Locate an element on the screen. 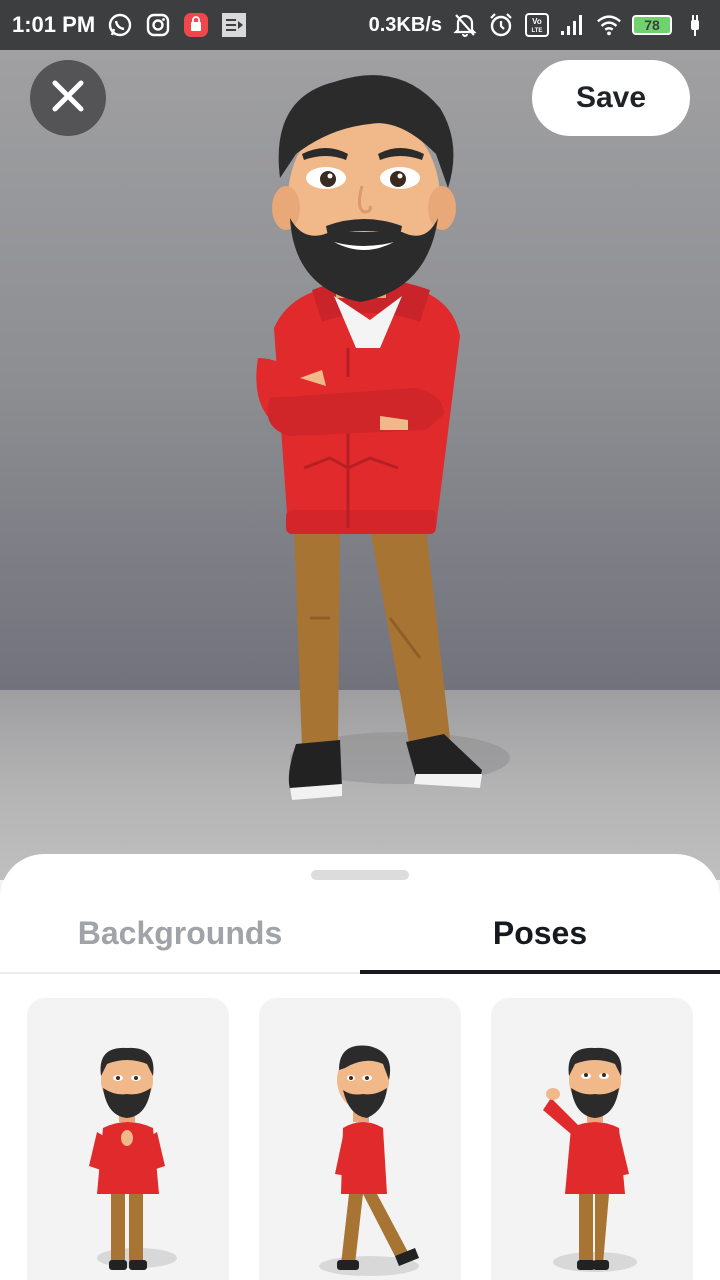  close-icon is located at coordinates (68, 98).